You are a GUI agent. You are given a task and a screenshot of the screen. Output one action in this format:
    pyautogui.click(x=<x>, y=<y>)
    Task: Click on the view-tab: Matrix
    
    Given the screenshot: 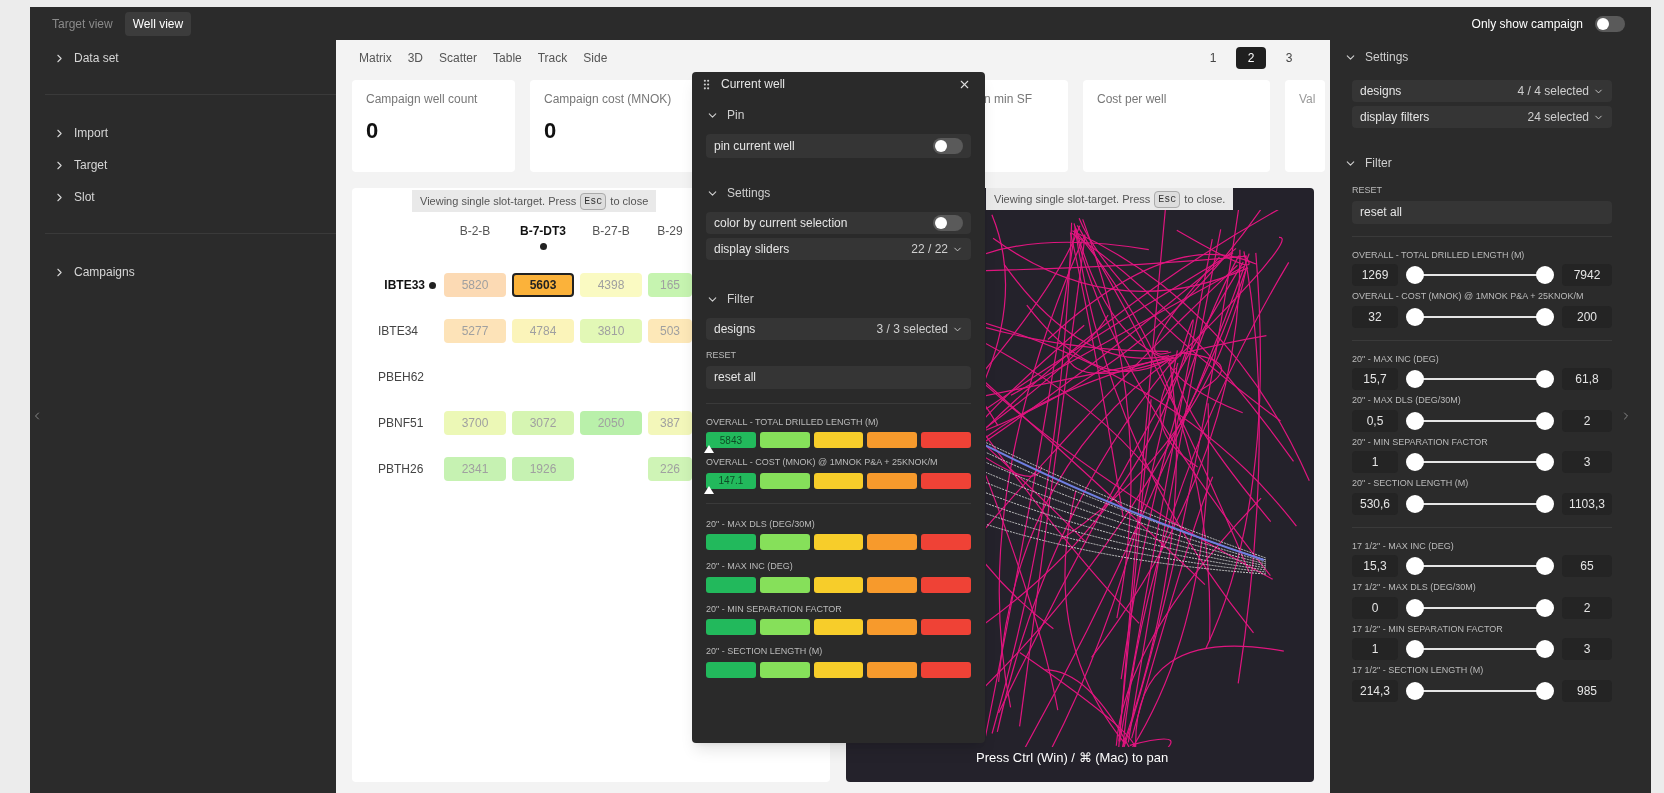 What is the action you would take?
    pyautogui.click(x=375, y=57)
    